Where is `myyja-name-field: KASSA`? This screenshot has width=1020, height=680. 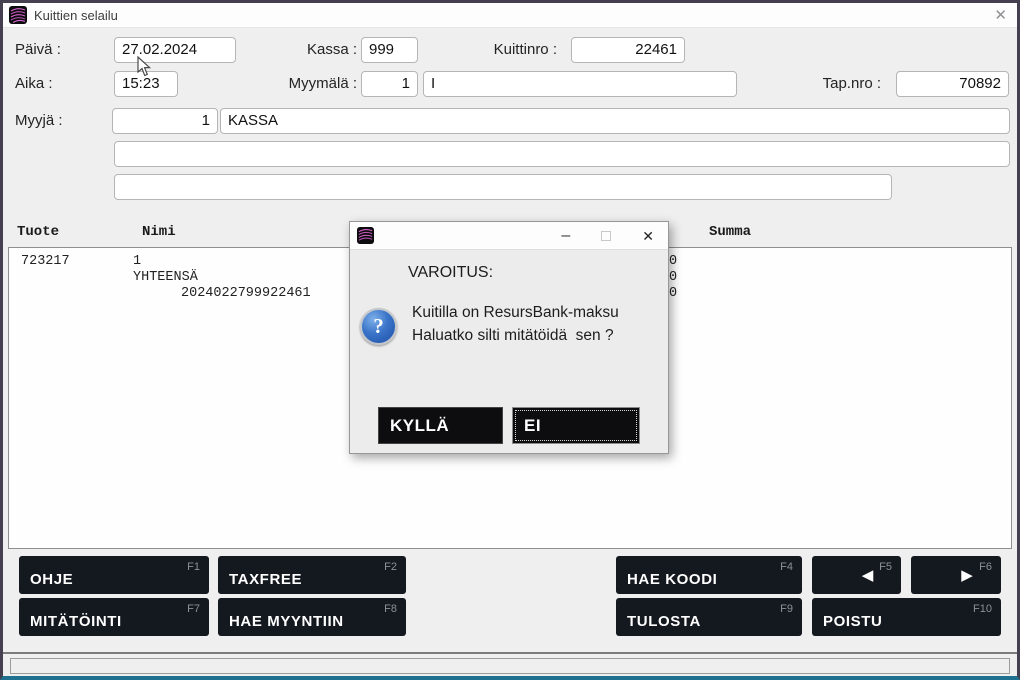
myyja-name-field: KASSA is located at coordinates (615, 121).